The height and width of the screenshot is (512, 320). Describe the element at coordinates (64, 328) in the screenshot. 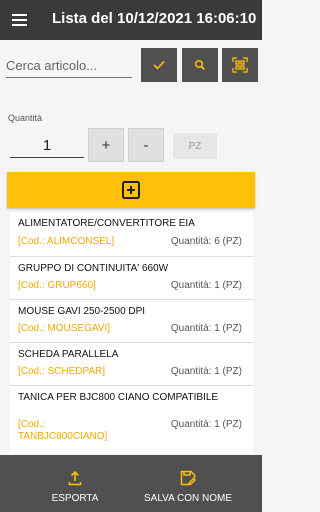

I see `item-code: [Cod.: MOUSEGAVI]` at that location.